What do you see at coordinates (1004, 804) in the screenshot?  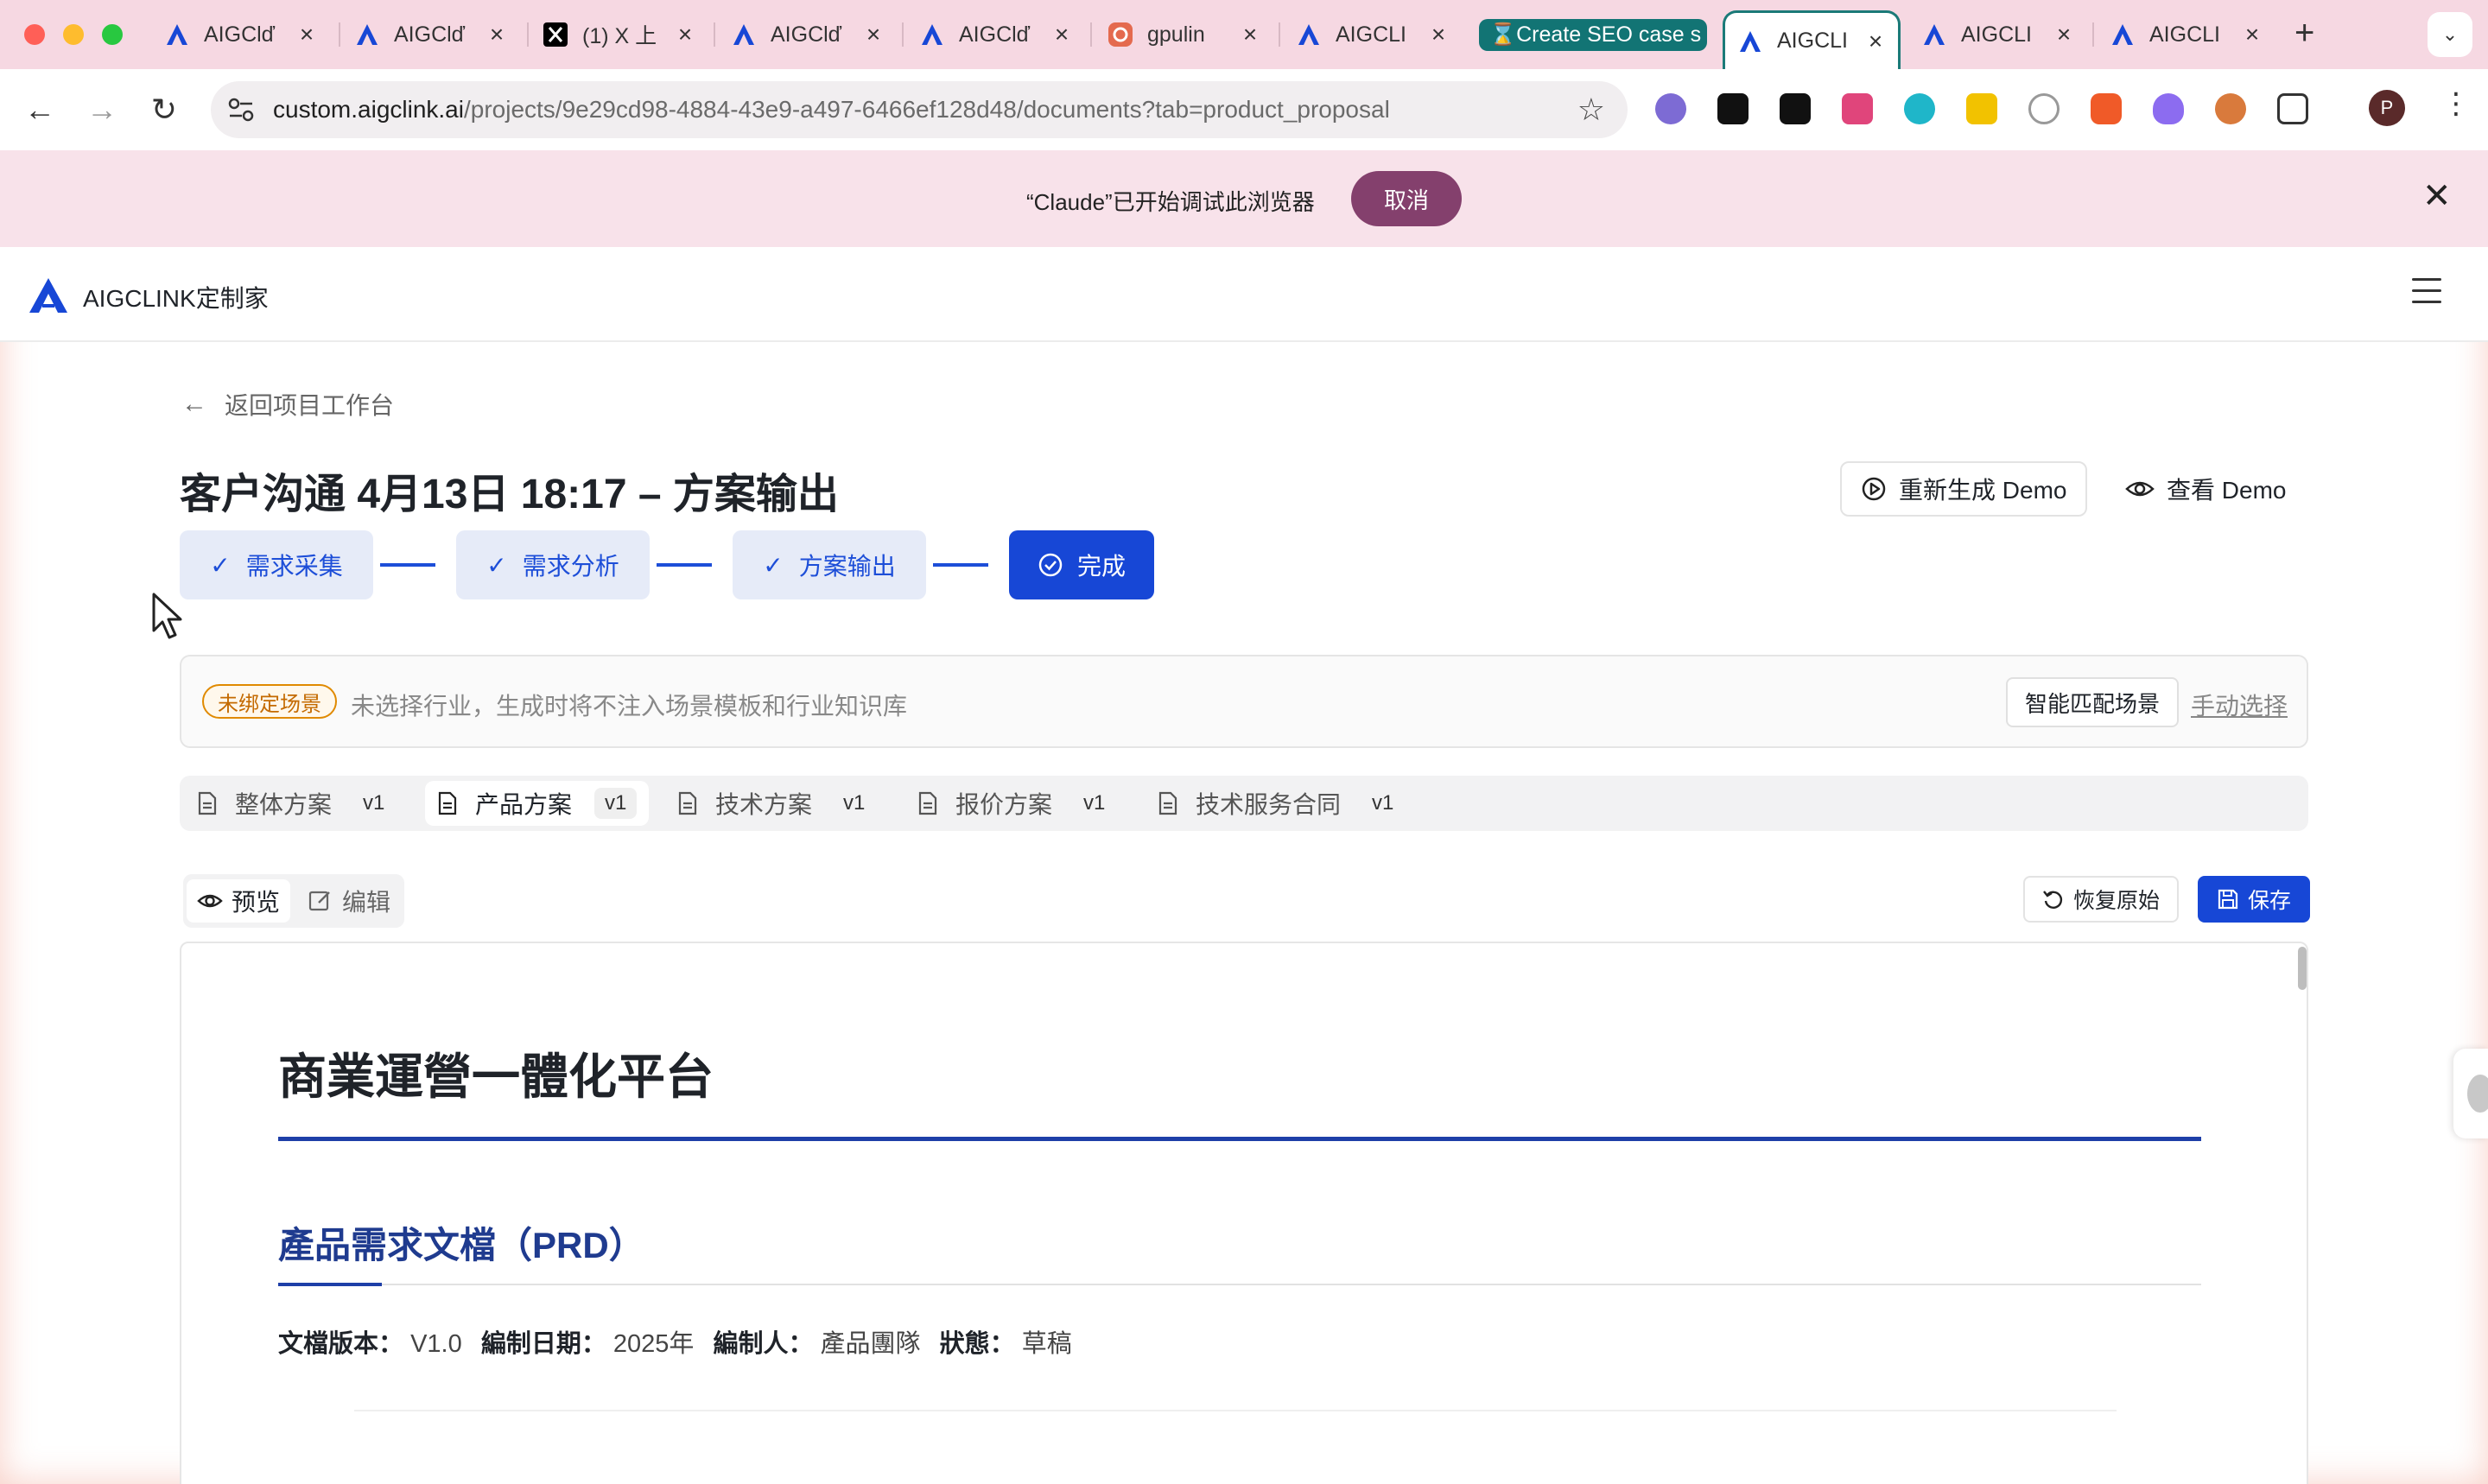 I see `doc-tab-label: 报价方案` at bounding box center [1004, 804].